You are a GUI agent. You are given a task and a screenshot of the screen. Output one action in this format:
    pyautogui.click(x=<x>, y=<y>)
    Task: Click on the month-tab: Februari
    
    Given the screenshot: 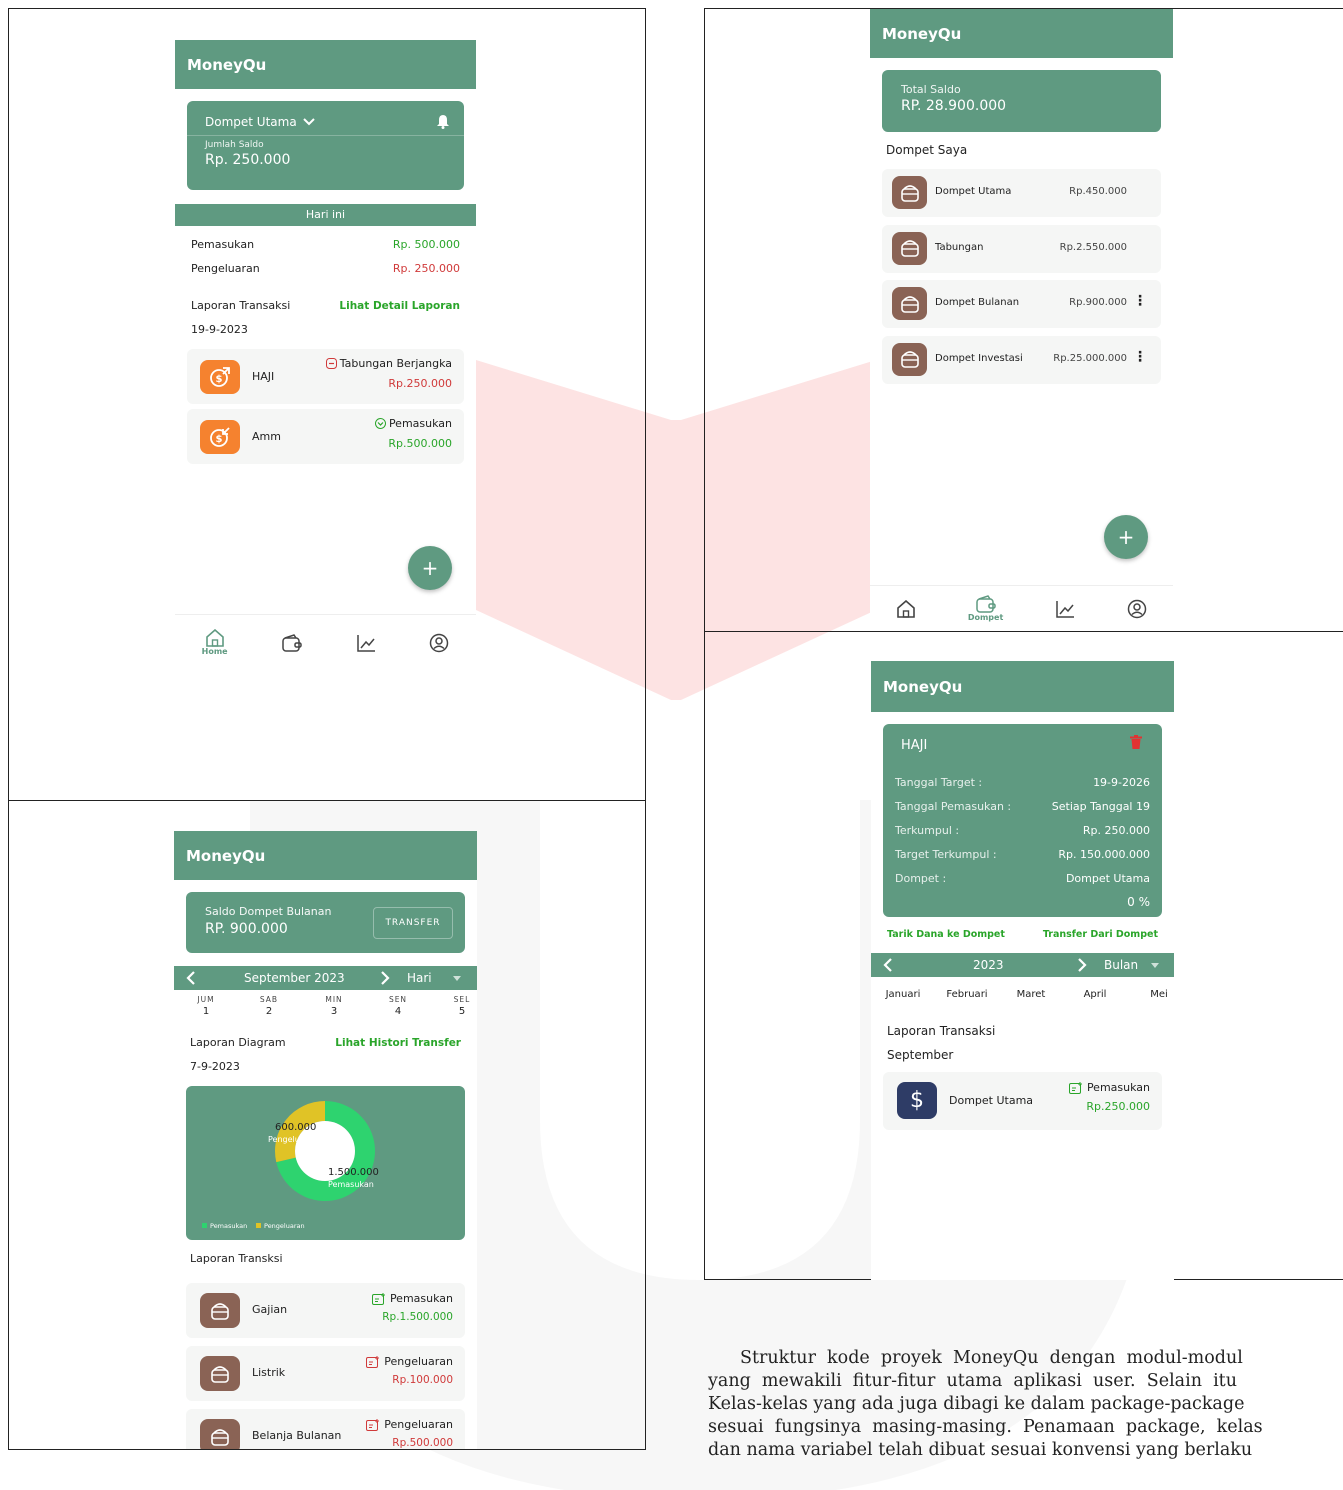 What is the action you would take?
    pyautogui.click(x=967, y=994)
    